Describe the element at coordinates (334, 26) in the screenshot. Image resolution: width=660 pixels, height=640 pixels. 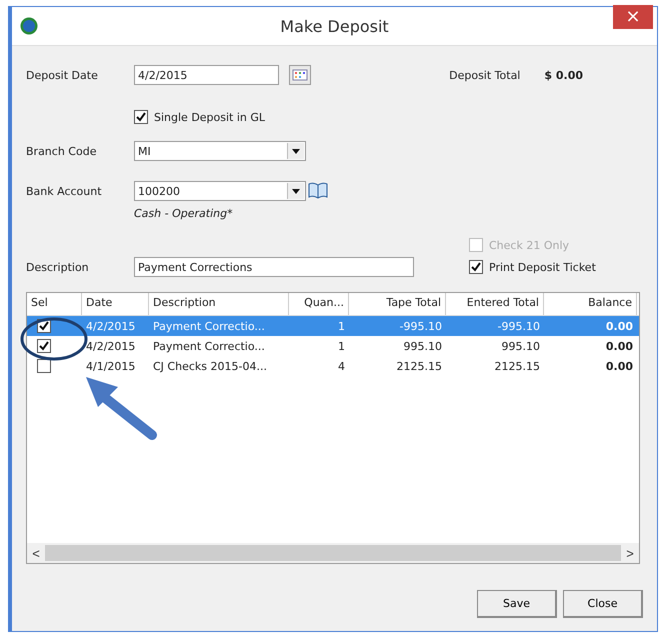
I see `window-title: Make Deposit` at that location.